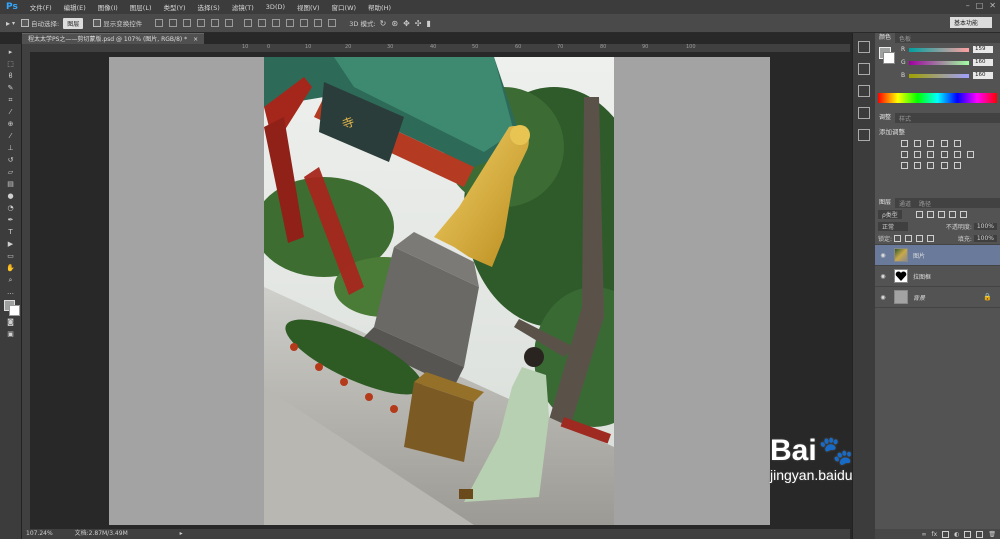  What do you see at coordinates (11, 268) in the screenshot?
I see `hand-tool-icon: ✋` at bounding box center [11, 268].